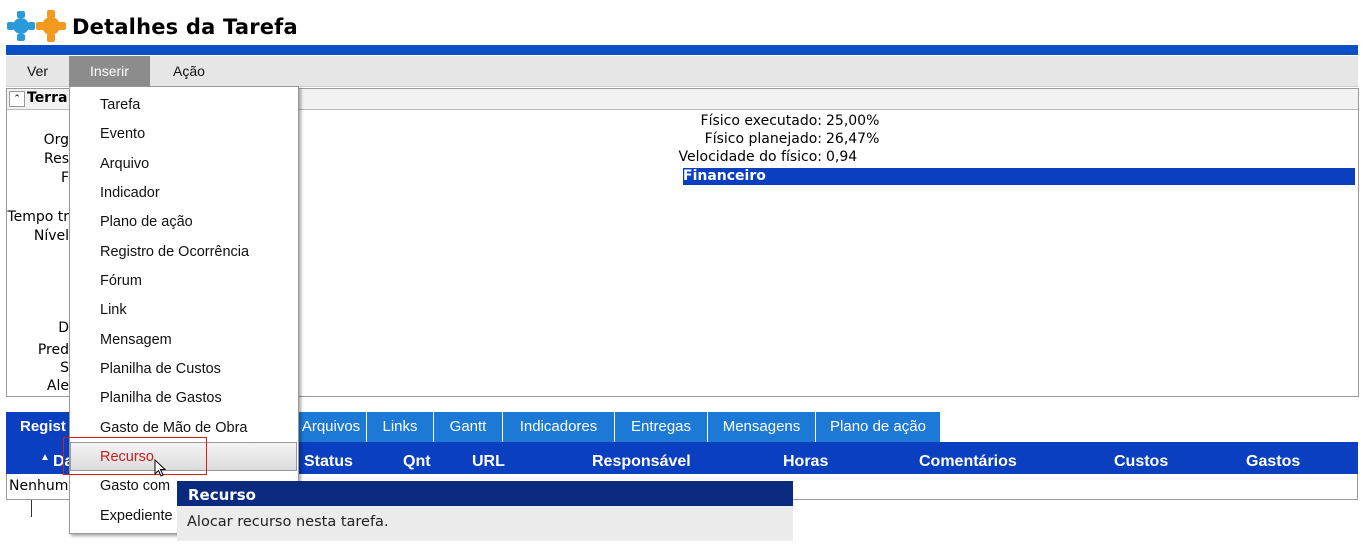  What do you see at coordinates (331, 427) in the screenshot?
I see `tab-arquivos: Arquivos` at bounding box center [331, 427].